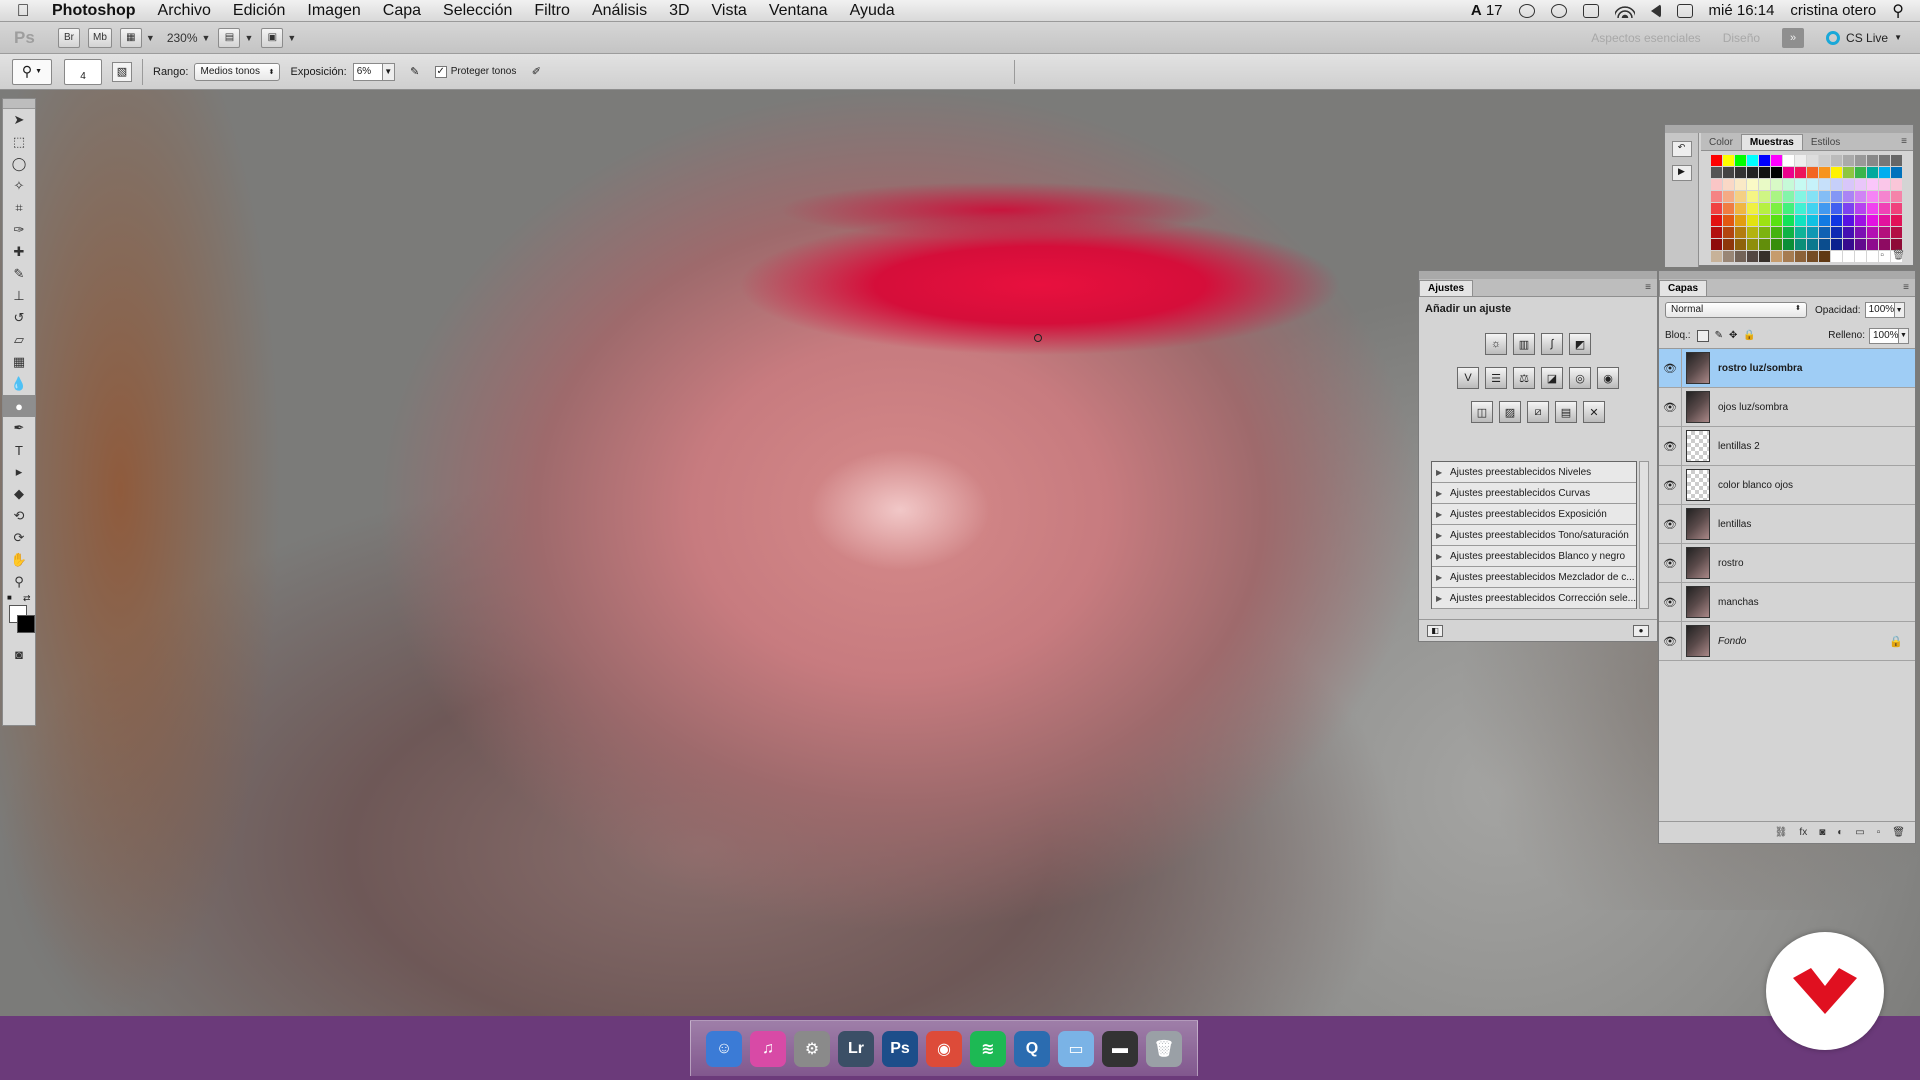 The image size is (1920, 1080). What do you see at coordinates (1721, 142) in the screenshot?
I see `tab-color: Color` at bounding box center [1721, 142].